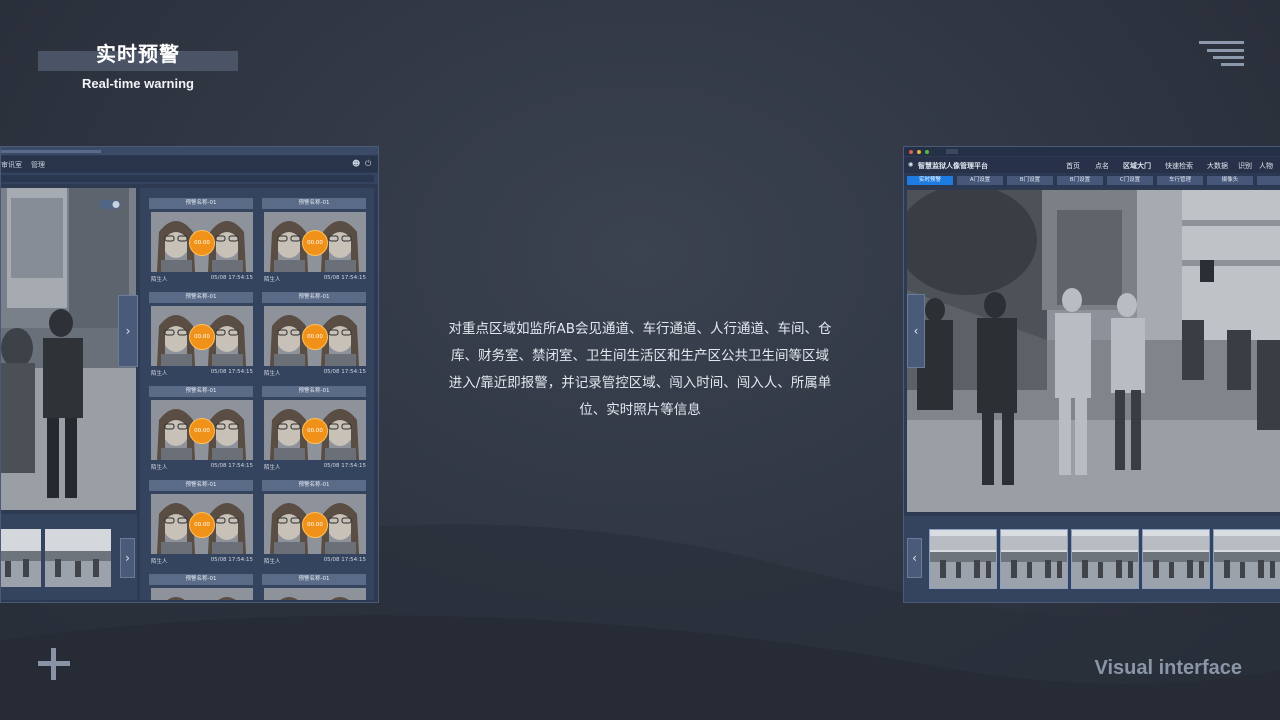  Describe the element at coordinates (911, 152) in the screenshot. I see `close-dot-icon` at that location.